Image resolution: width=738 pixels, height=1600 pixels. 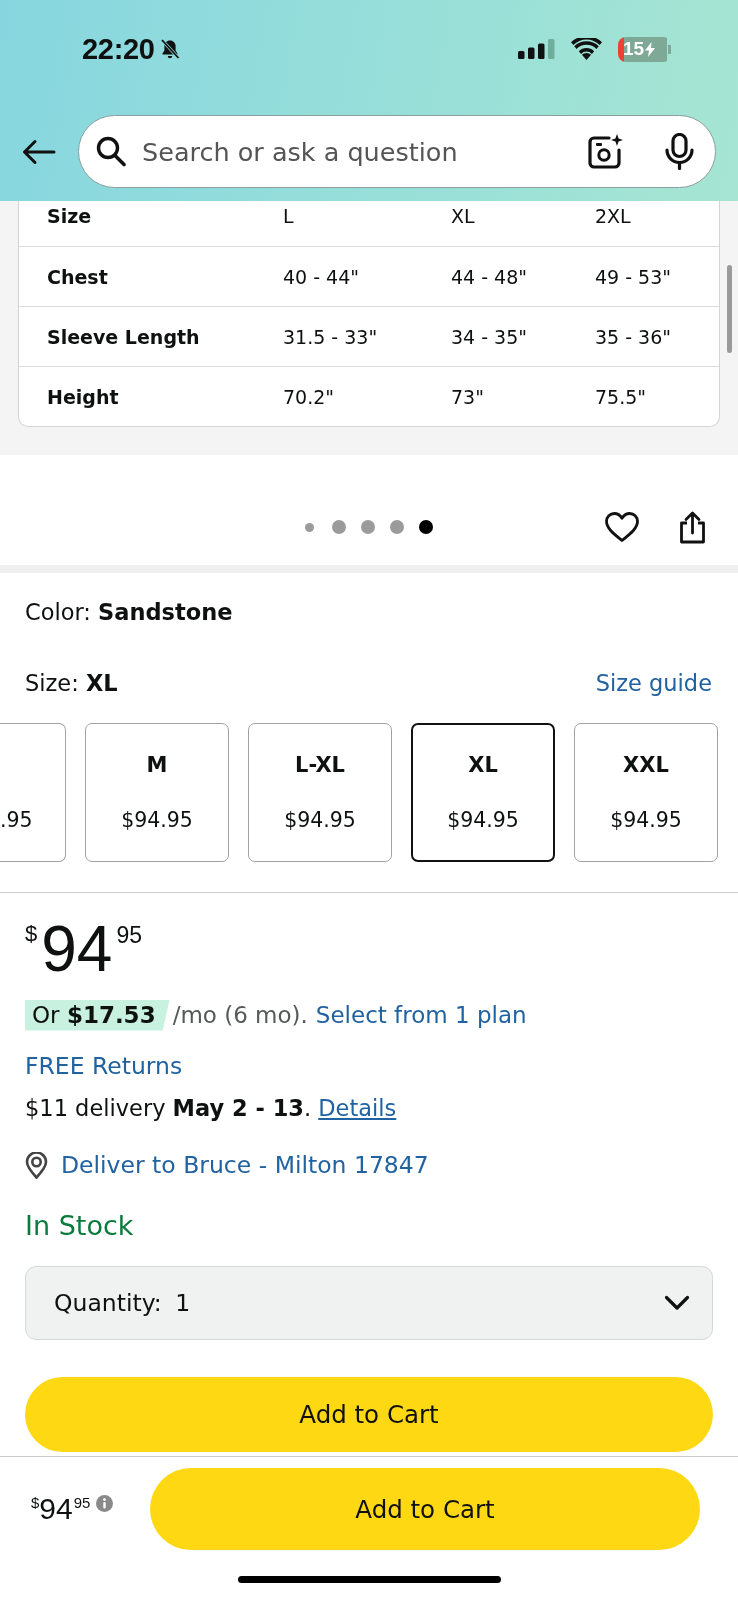 What do you see at coordinates (536, 49) in the screenshot?
I see `signal-icon` at bounding box center [536, 49].